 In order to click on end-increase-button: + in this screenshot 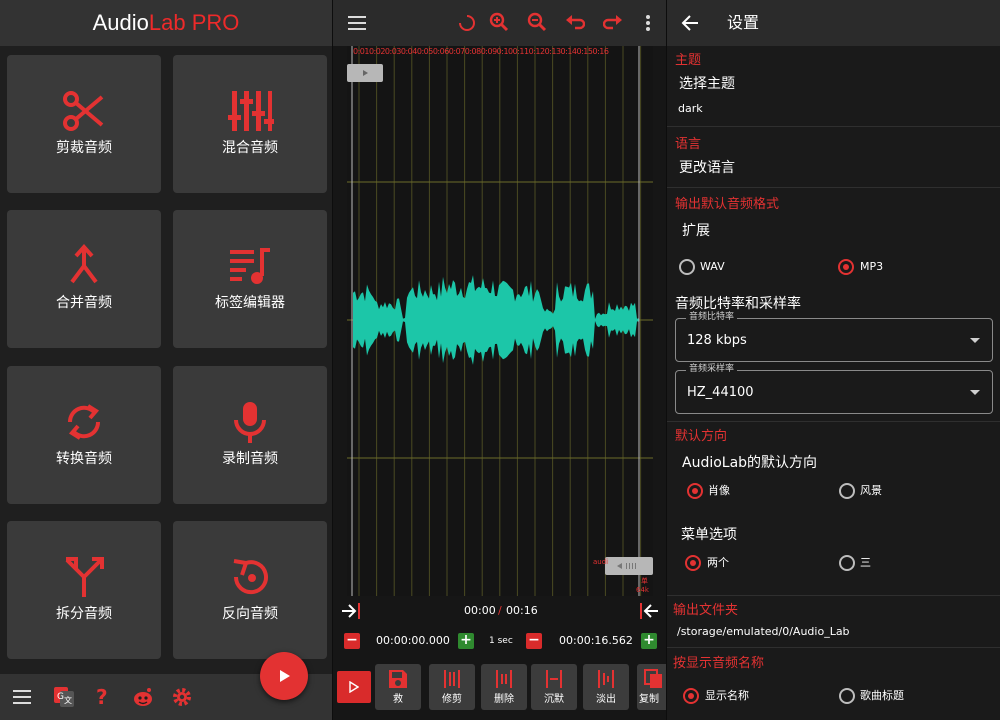, I will do `click(649, 641)`.